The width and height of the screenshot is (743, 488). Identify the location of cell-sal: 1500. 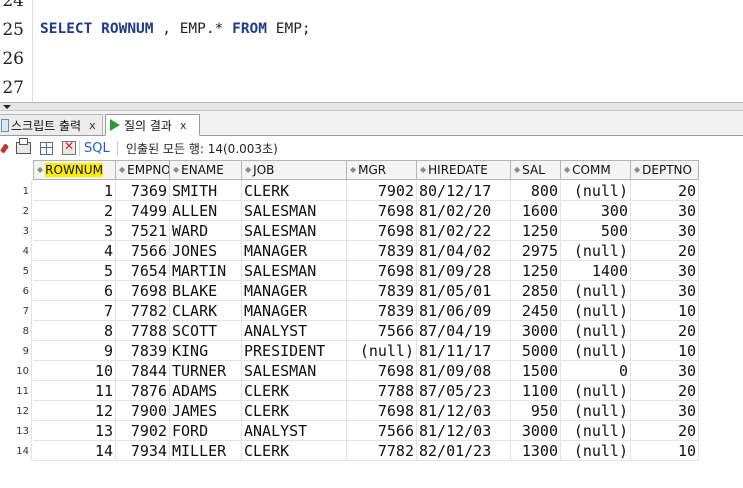
(536, 371).